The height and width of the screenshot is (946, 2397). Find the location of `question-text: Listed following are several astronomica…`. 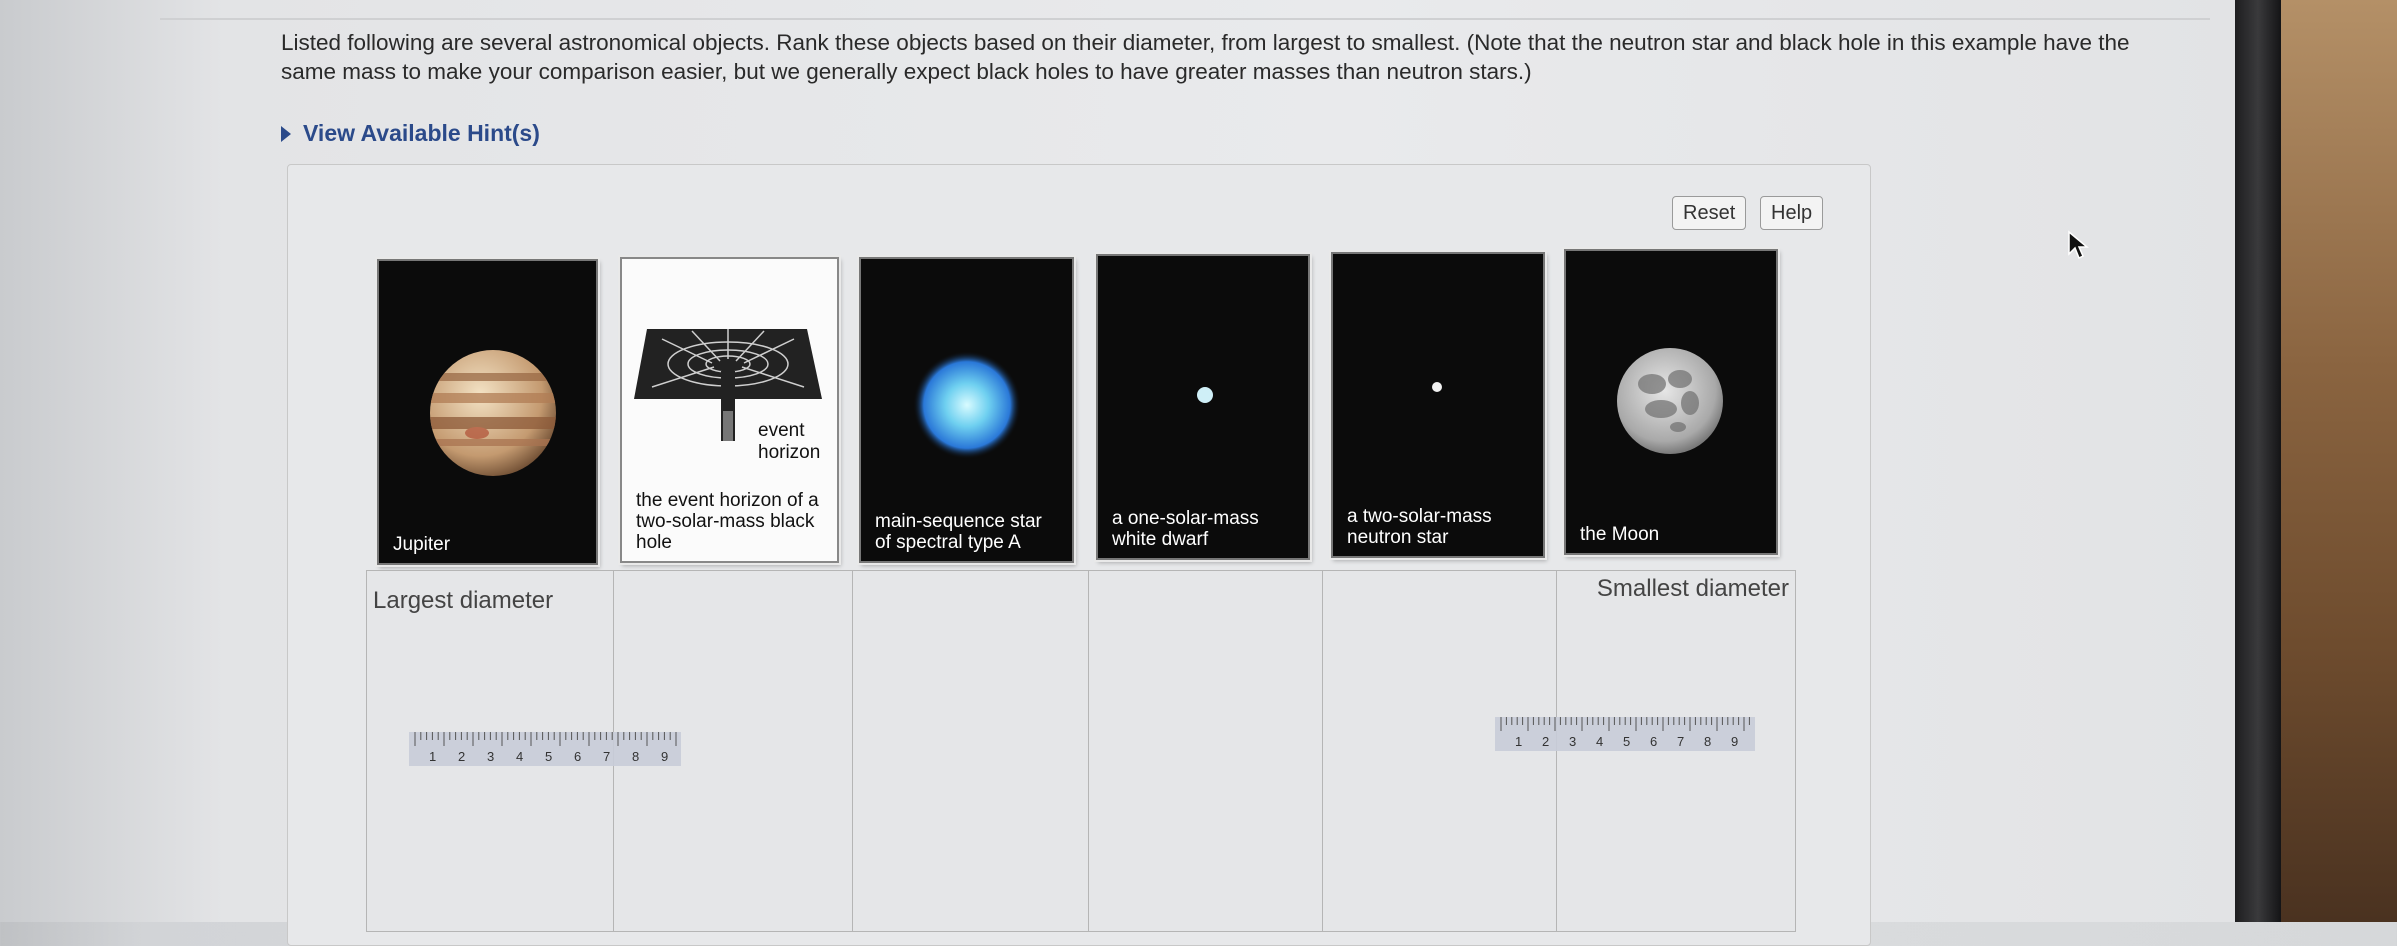

question-text: Listed following are several astronomica… is located at coordinates (1205, 57).